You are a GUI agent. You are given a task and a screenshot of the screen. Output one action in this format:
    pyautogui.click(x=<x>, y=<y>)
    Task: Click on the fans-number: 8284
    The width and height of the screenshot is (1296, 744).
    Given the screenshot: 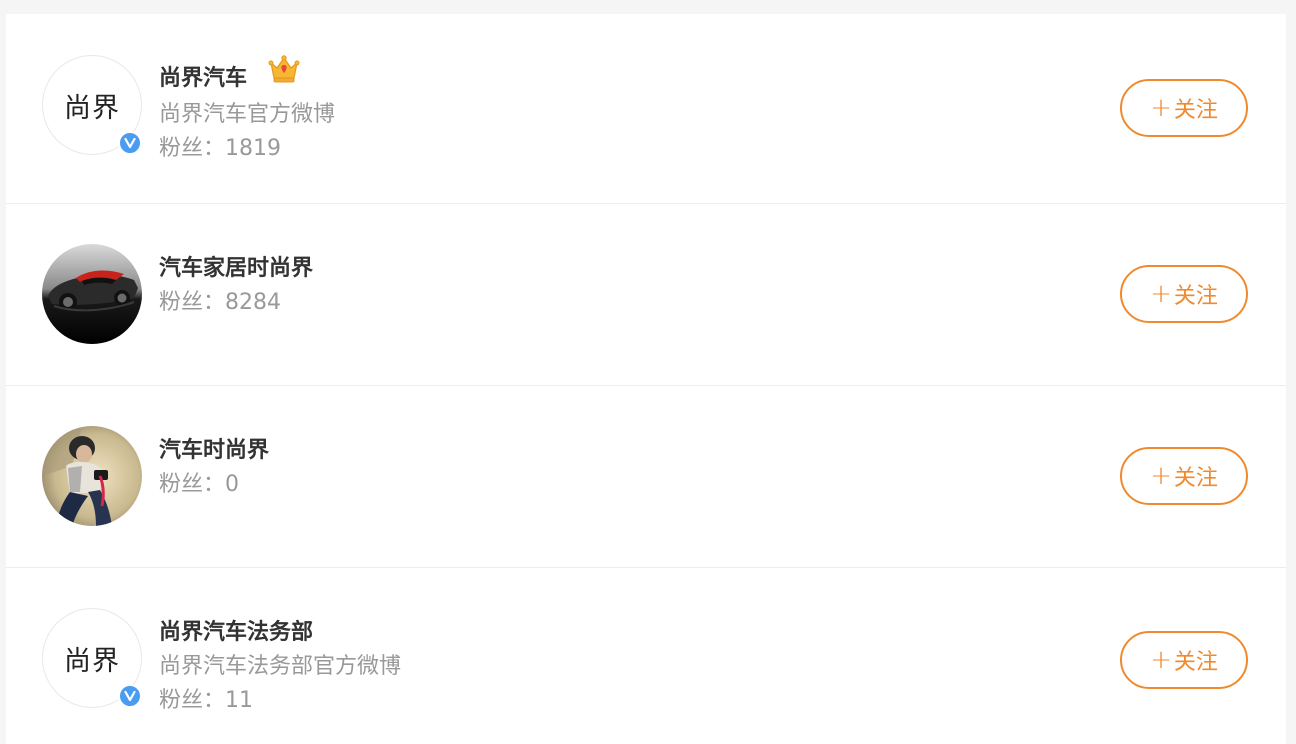 What is the action you would take?
    pyautogui.click(x=253, y=302)
    